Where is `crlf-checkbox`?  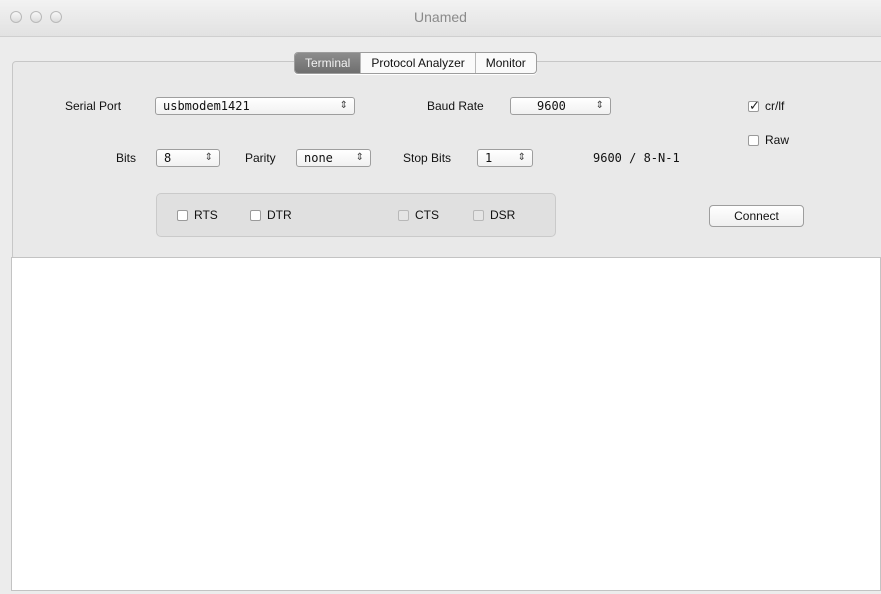
crlf-checkbox is located at coordinates (754, 106).